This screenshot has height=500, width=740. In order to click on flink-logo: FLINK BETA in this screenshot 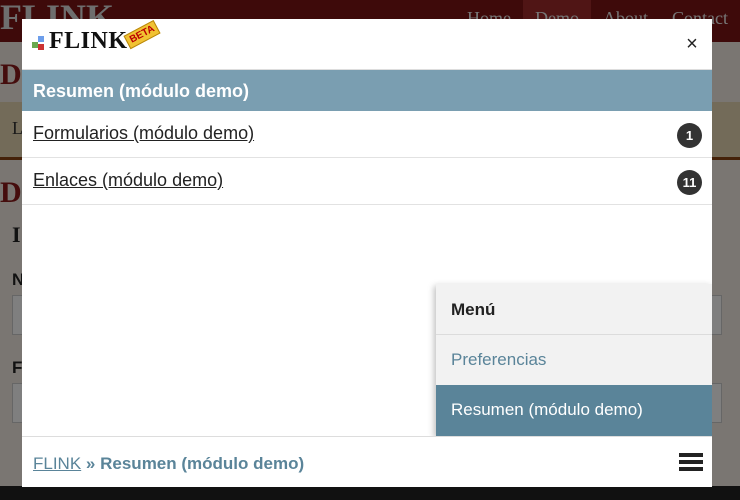, I will do `click(96, 37)`.